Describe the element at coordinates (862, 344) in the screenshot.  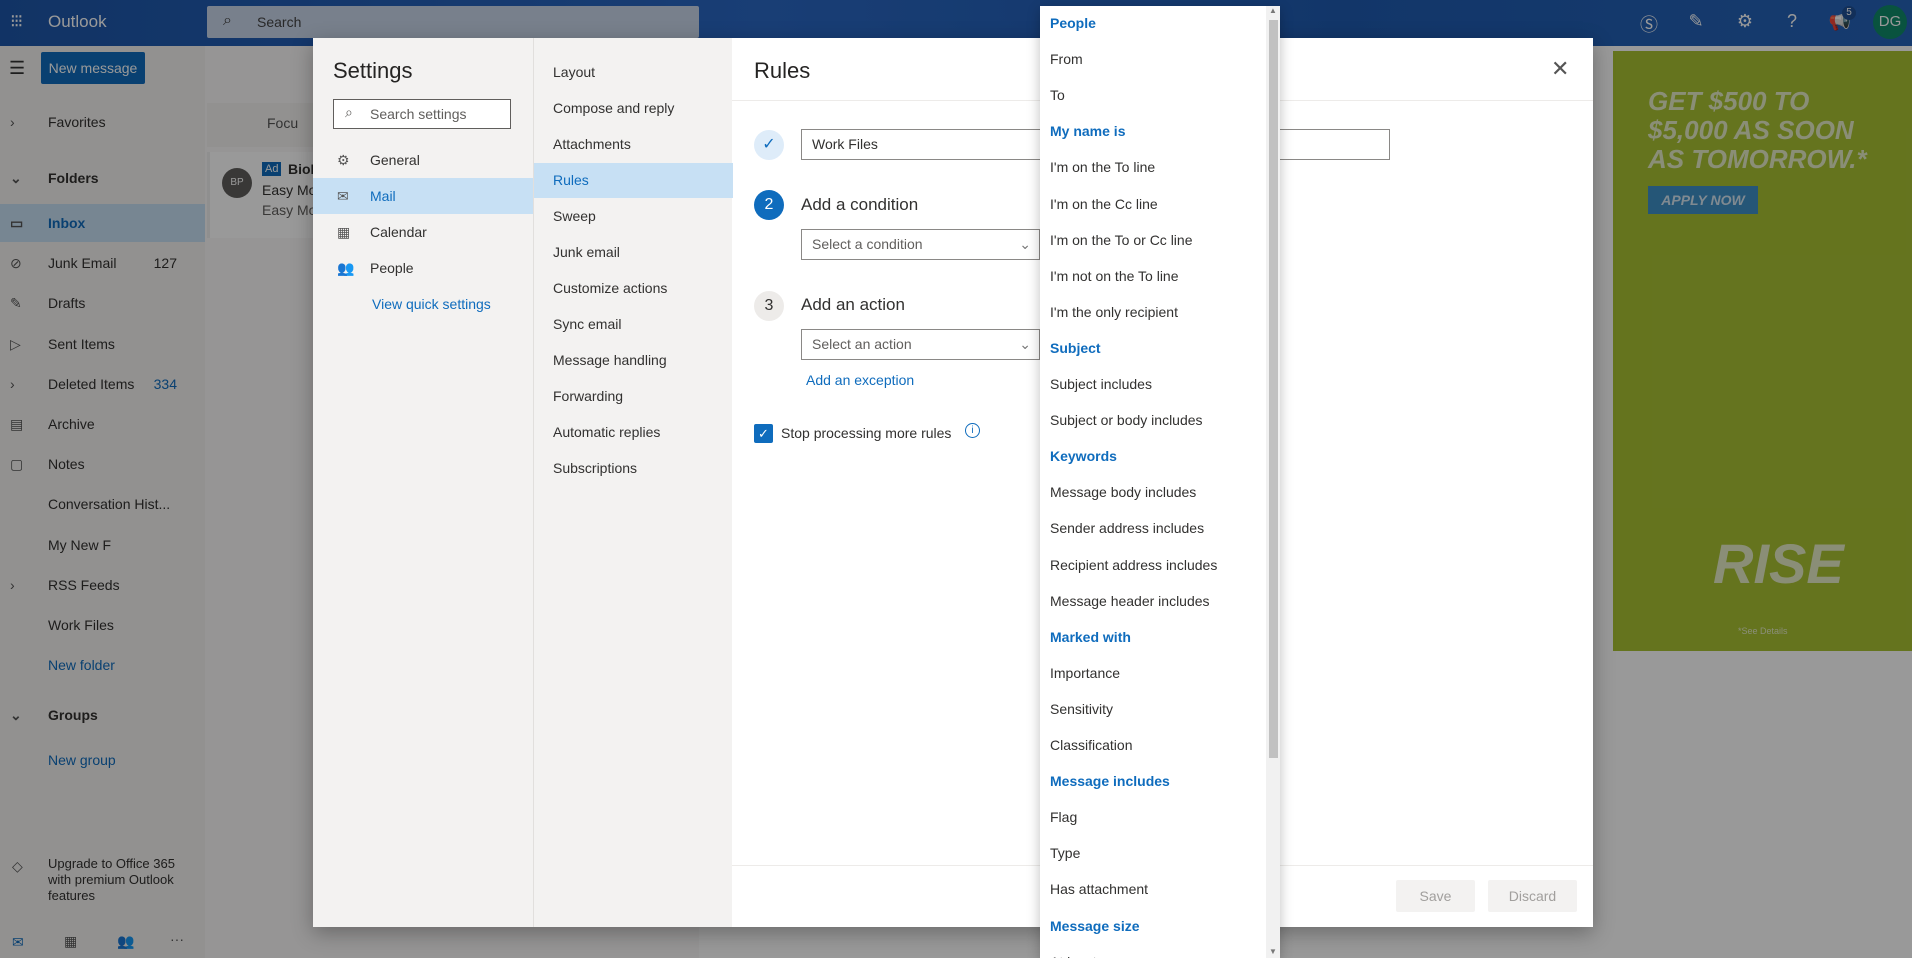
I see `action-placeholder: Select an action` at that location.